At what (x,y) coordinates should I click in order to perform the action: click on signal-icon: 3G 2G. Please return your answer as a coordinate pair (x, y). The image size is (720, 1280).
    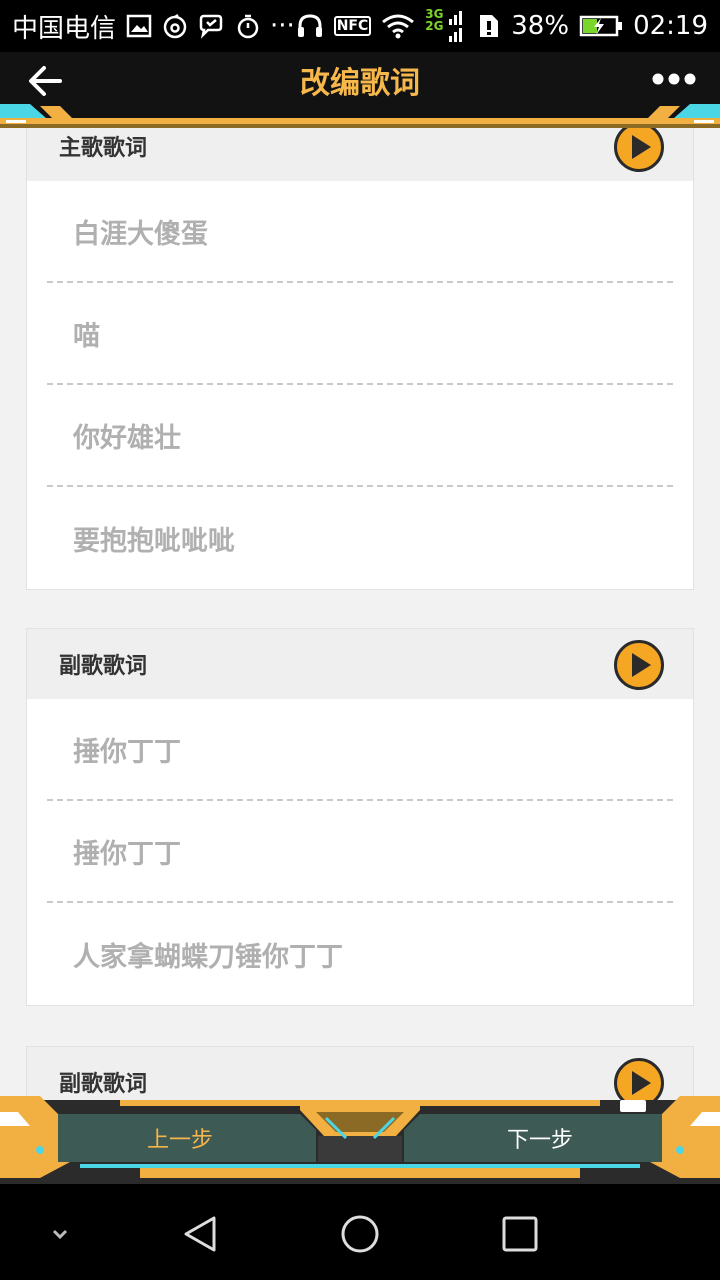
    Looking at the image, I should click on (446, 26).